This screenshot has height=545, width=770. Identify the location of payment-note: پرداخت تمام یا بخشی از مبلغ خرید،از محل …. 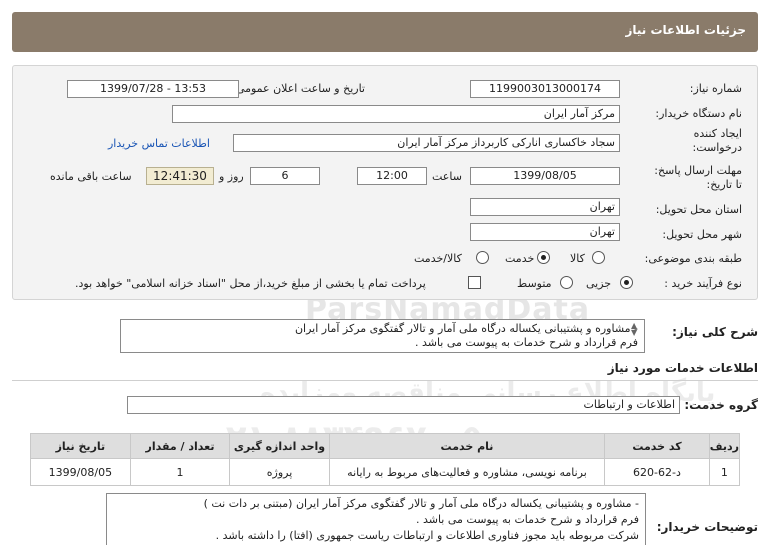
(250, 283).